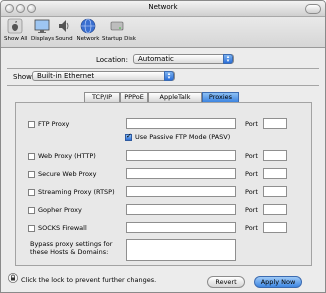  What do you see at coordinates (251, 210) in the screenshot?
I see `gopher-port-label: Port` at bounding box center [251, 210].